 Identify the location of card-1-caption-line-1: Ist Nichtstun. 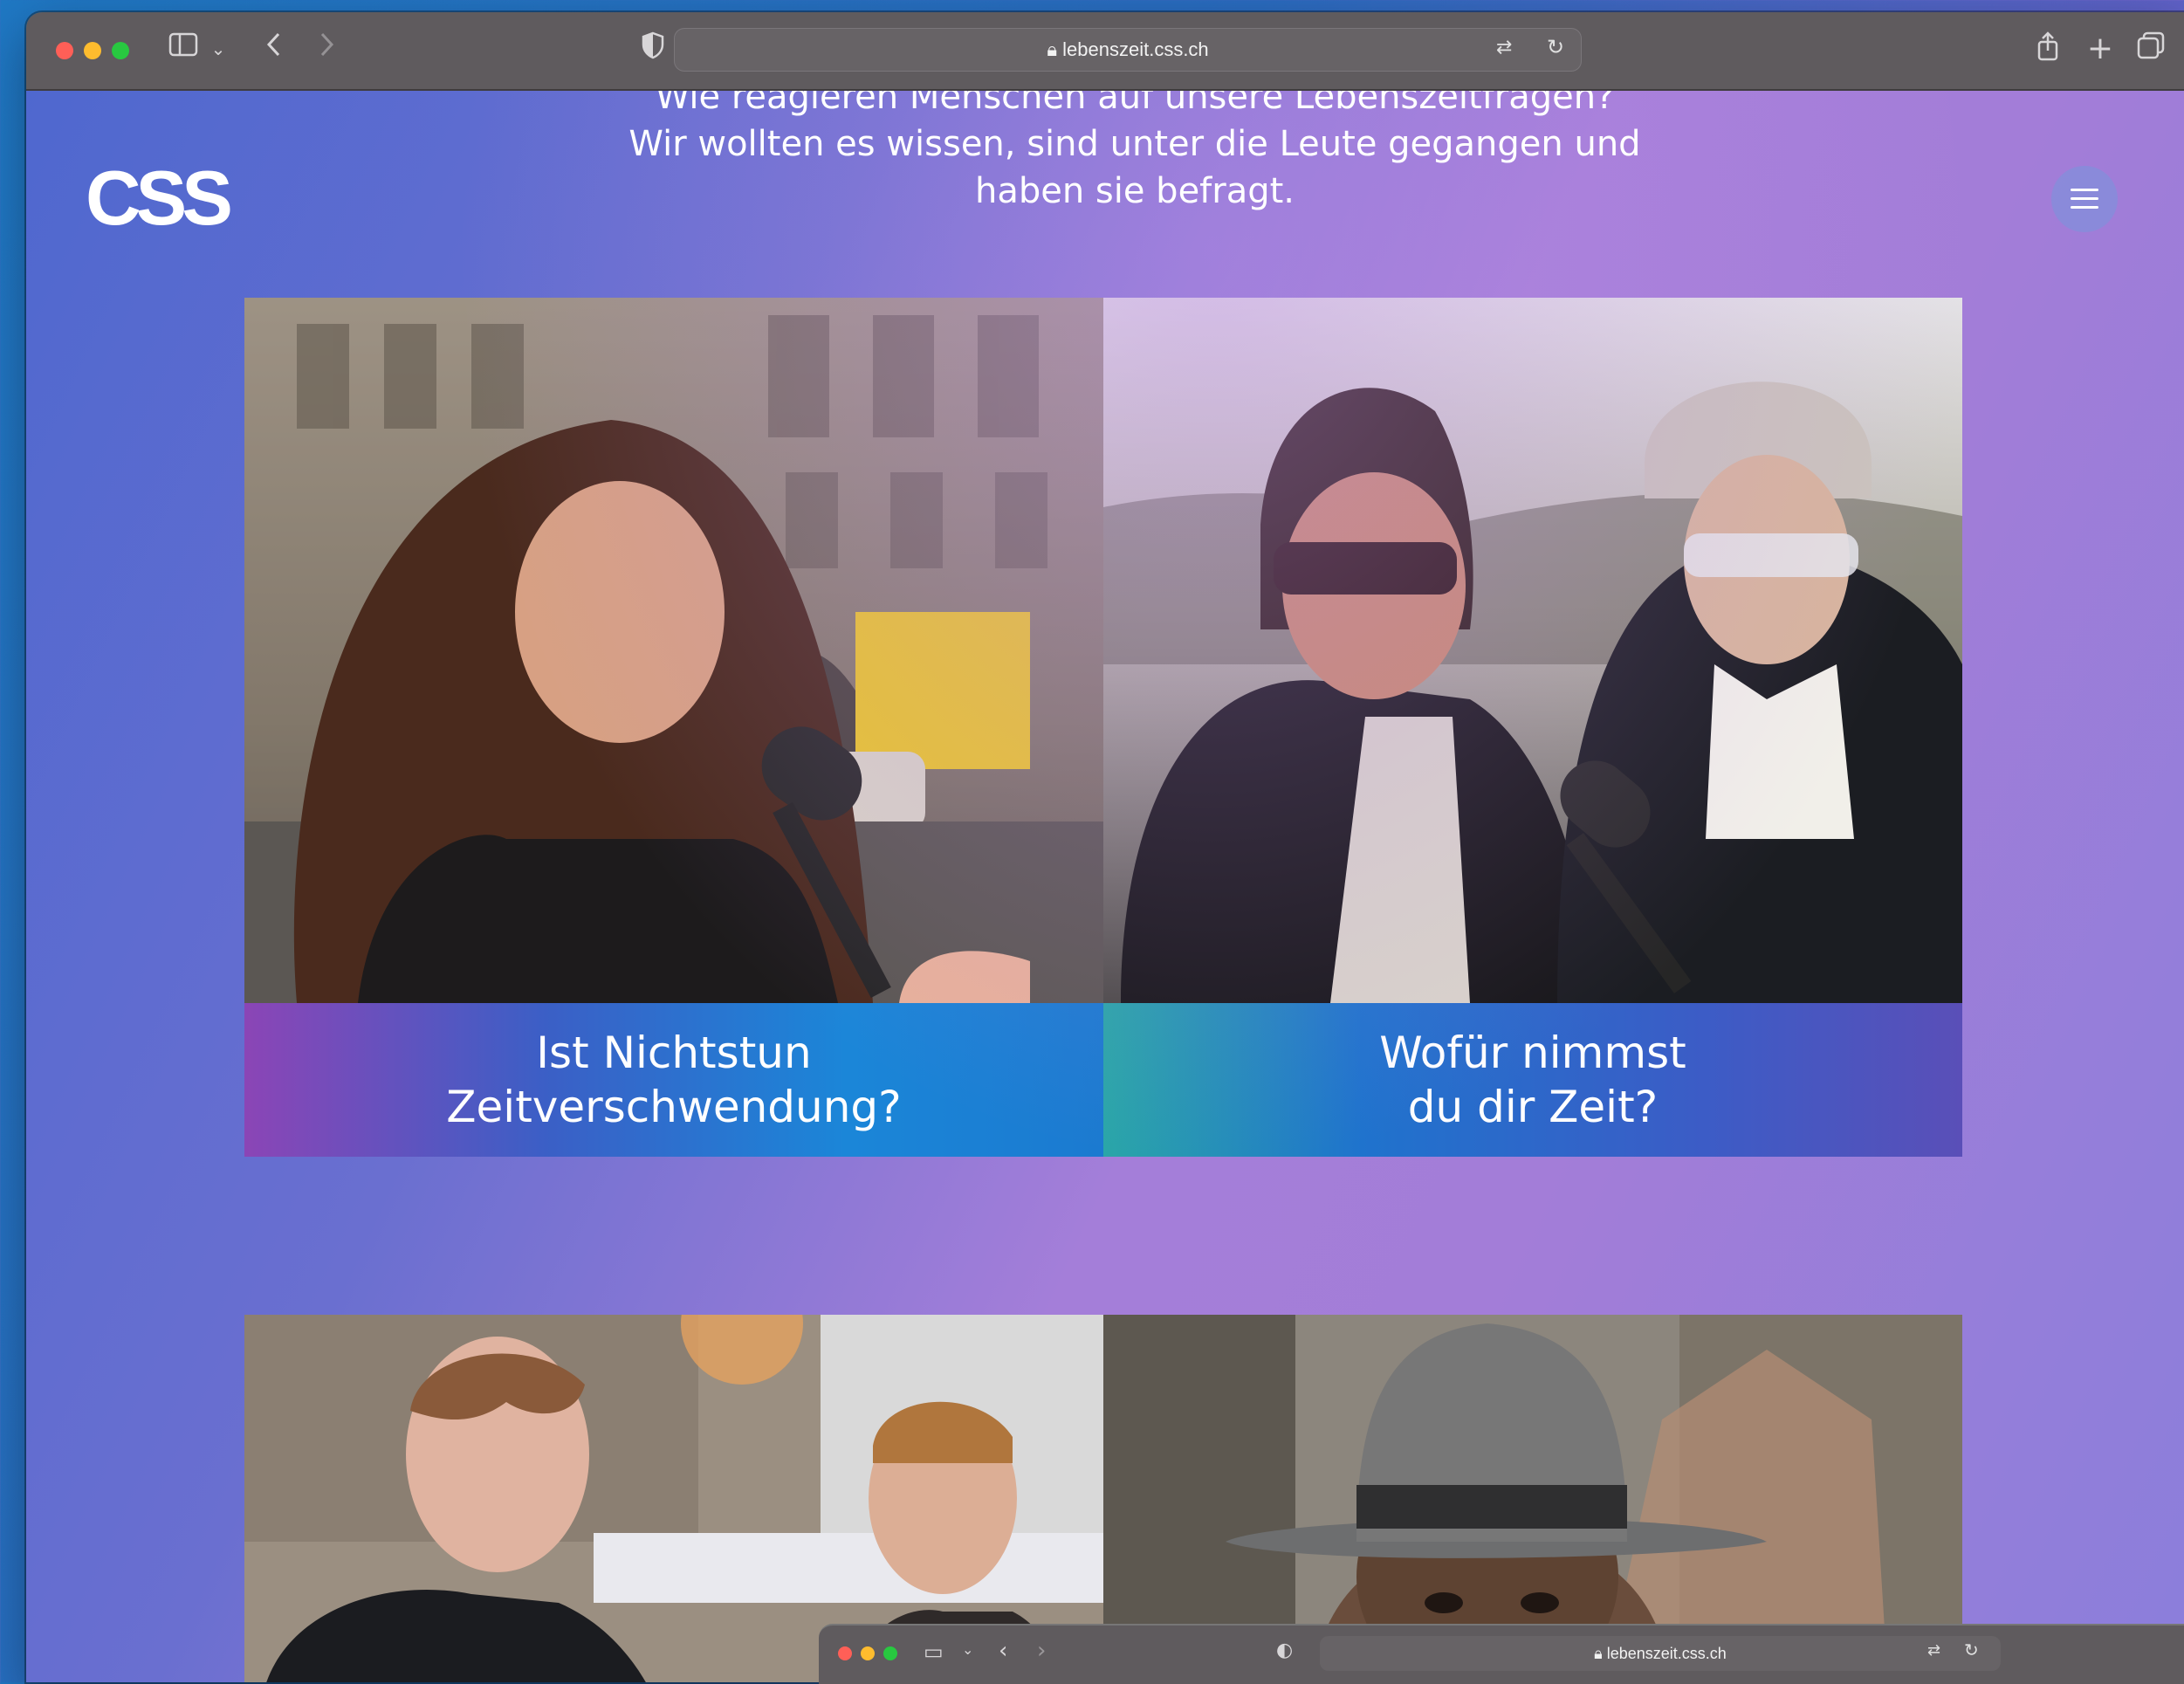
(674, 1053).